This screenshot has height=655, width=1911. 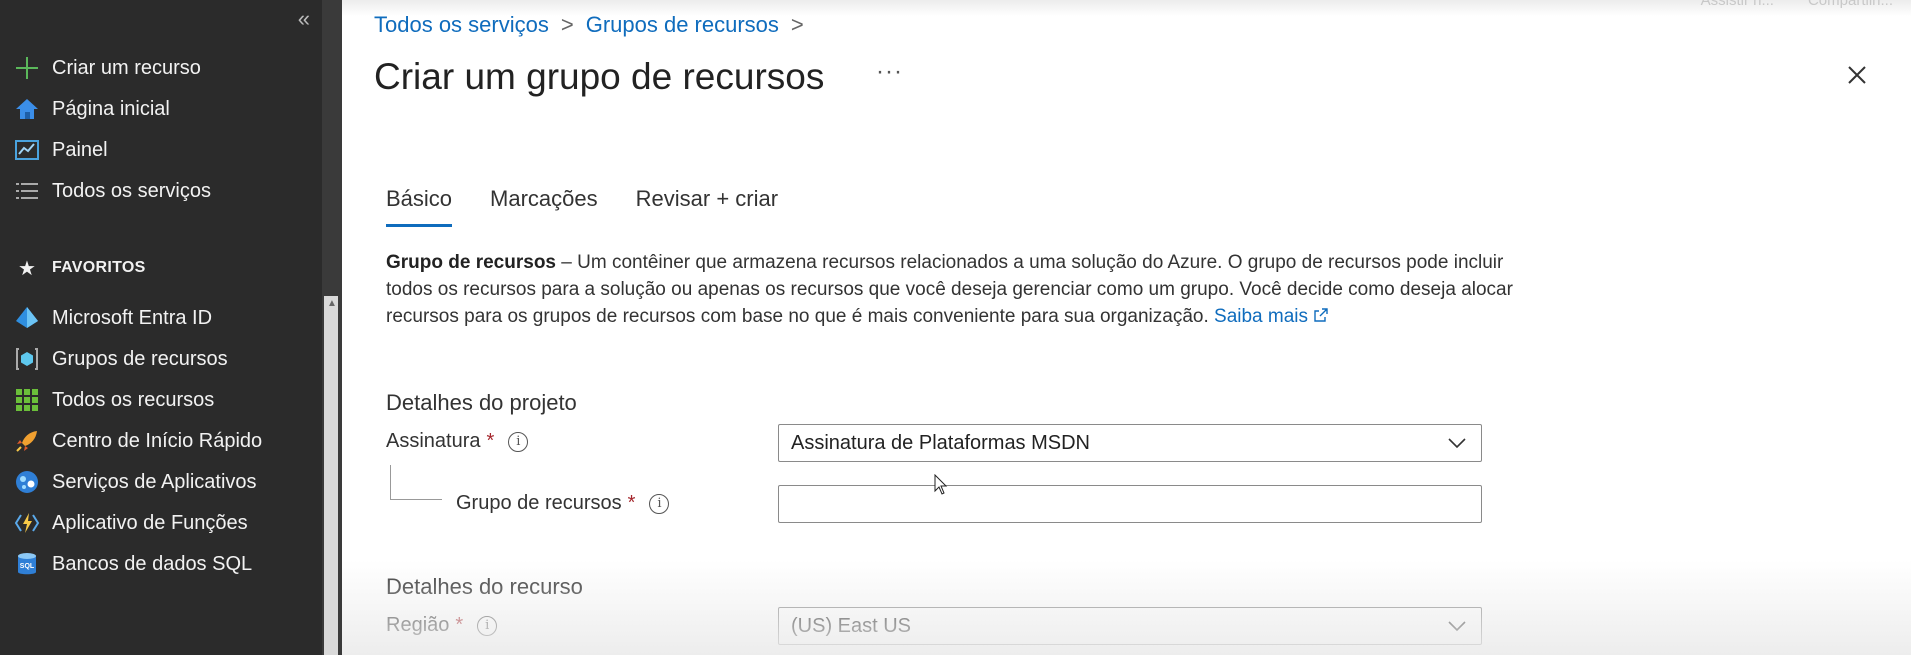 I want to click on region-label-text: Região, so click(x=418, y=625).